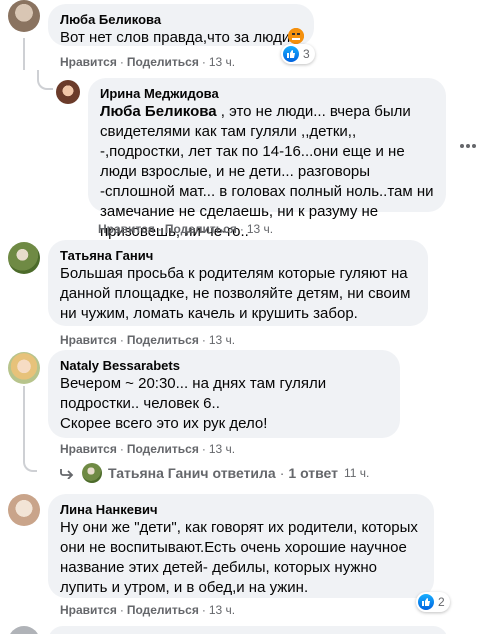  Describe the element at coordinates (441, 602) in the screenshot. I see `reaction-count-value: 2` at that location.